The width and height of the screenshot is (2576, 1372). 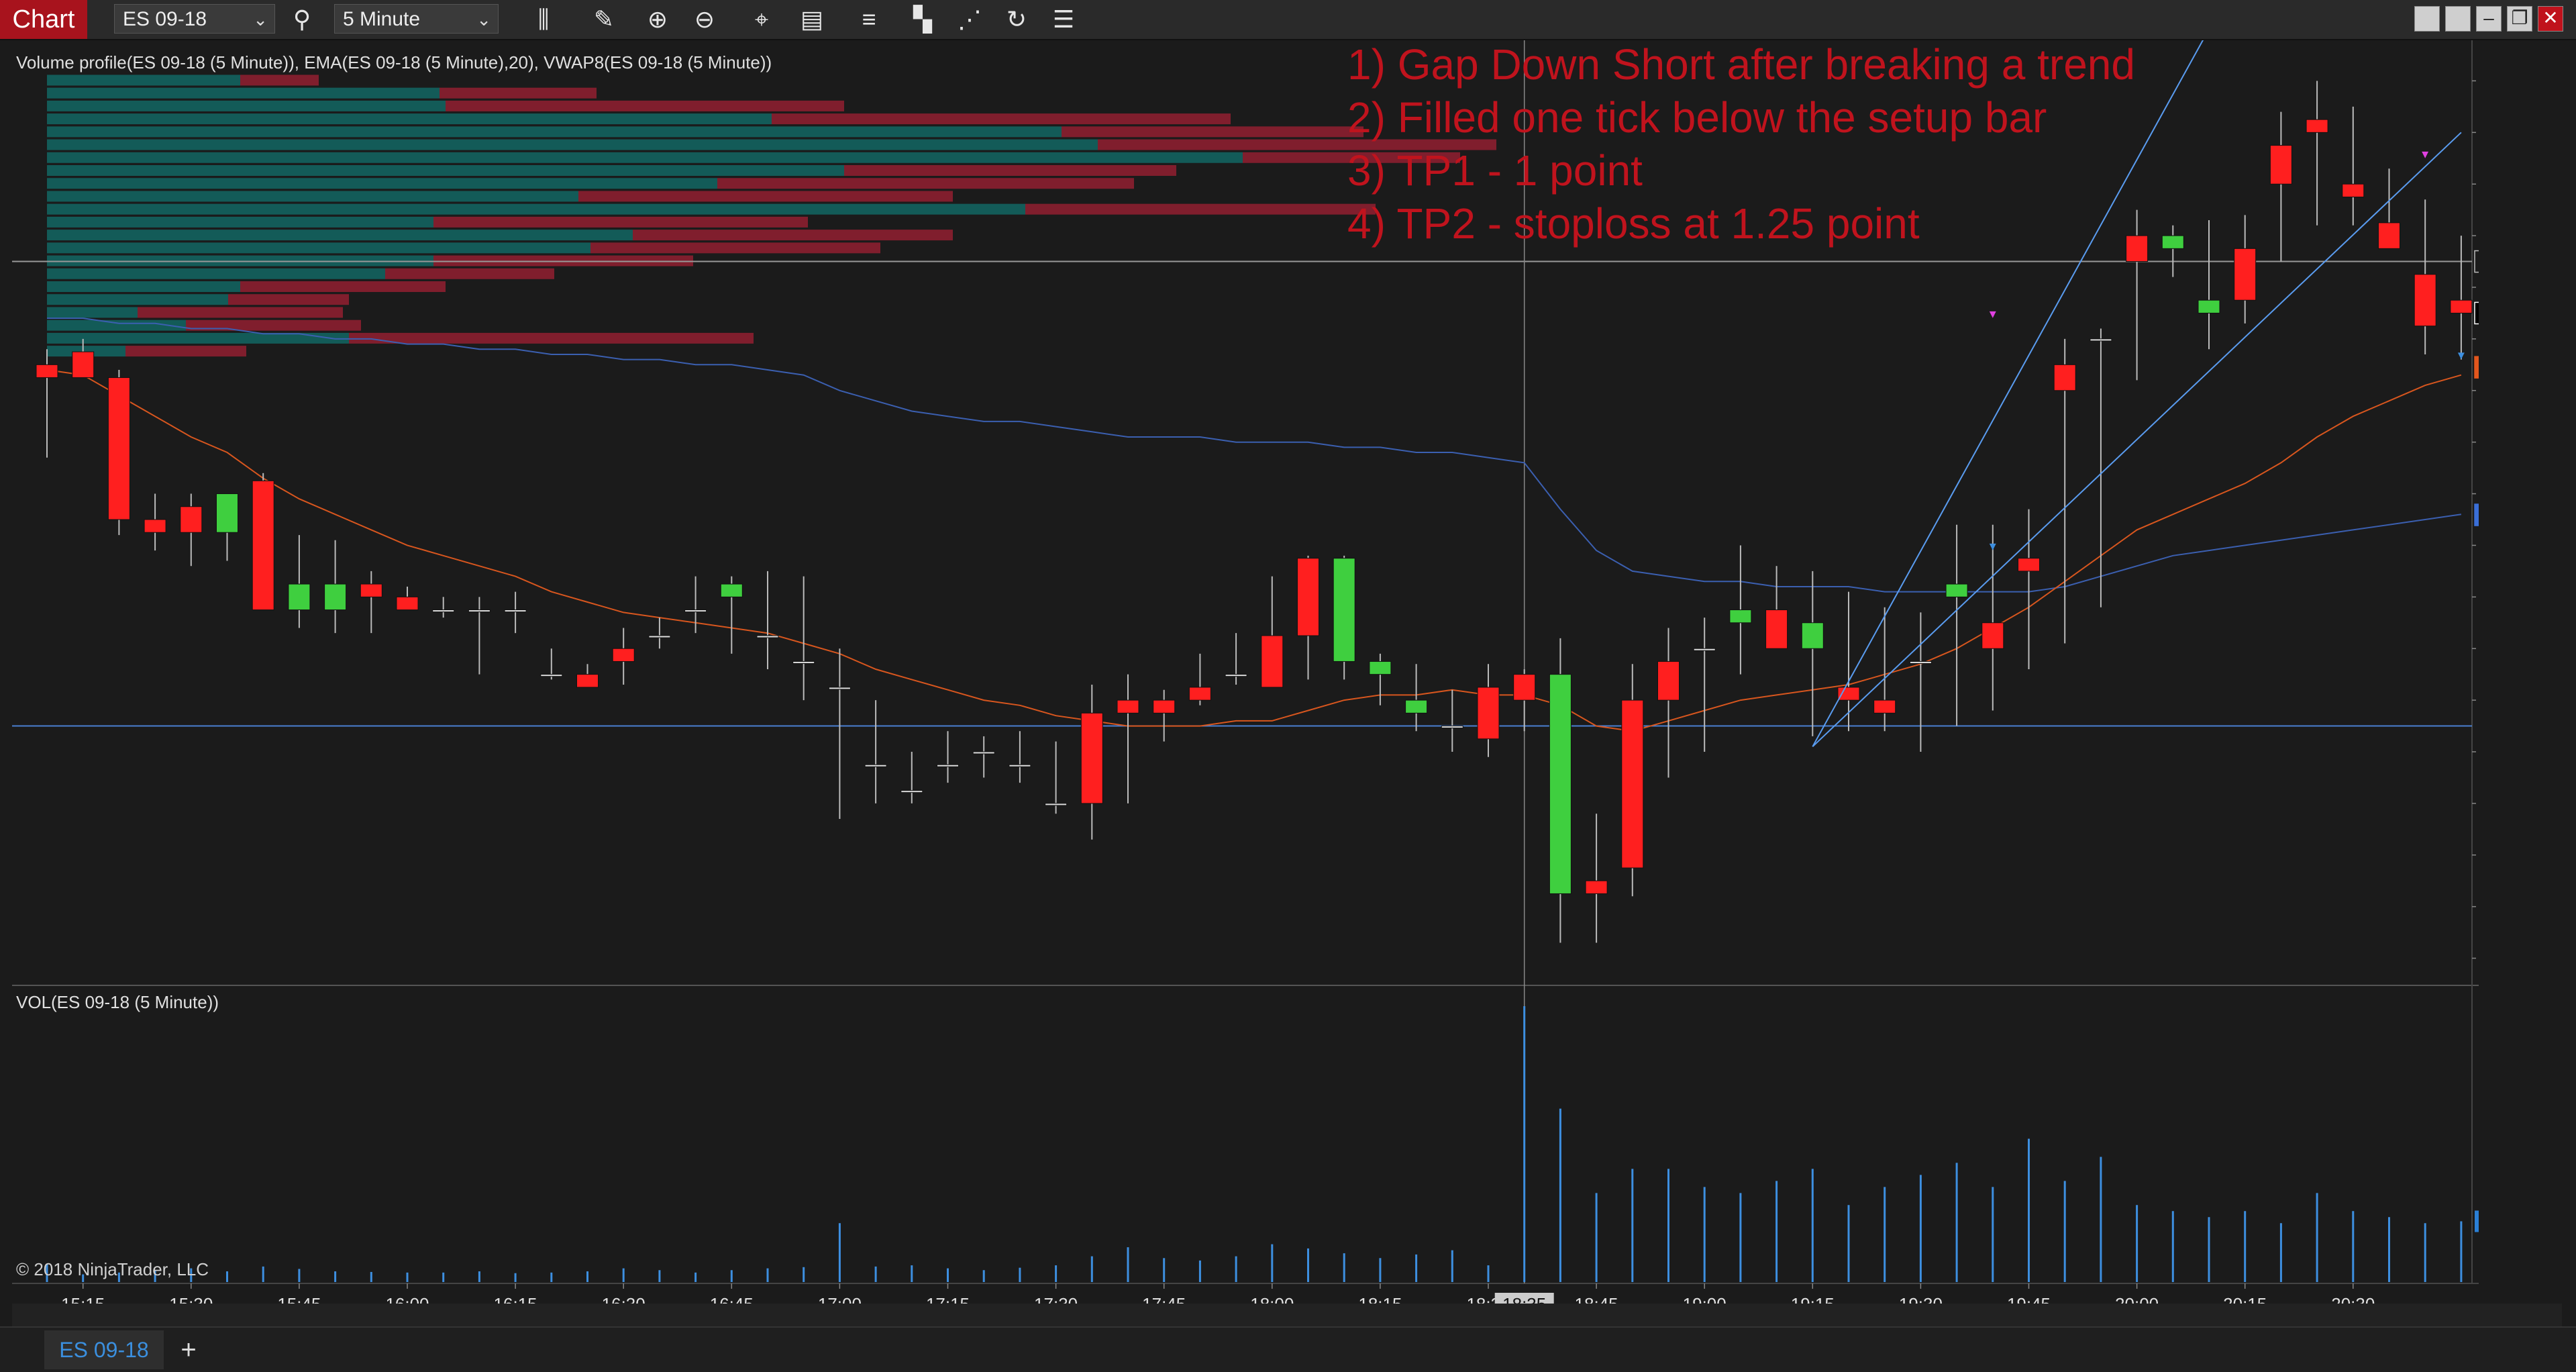 I want to click on volume-panel-title: VOL(ES 09-18 (5 Minute)), so click(x=117, y=1002).